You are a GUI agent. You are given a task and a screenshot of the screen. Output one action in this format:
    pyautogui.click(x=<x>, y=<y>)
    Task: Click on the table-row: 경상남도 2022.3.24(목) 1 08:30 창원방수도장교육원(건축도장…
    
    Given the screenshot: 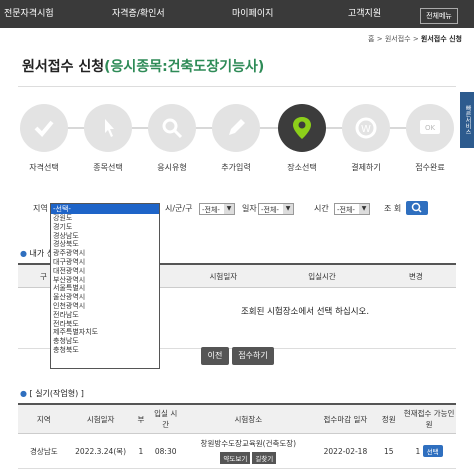 What is the action you would take?
    pyautogui.click(x=237, y=451)
    